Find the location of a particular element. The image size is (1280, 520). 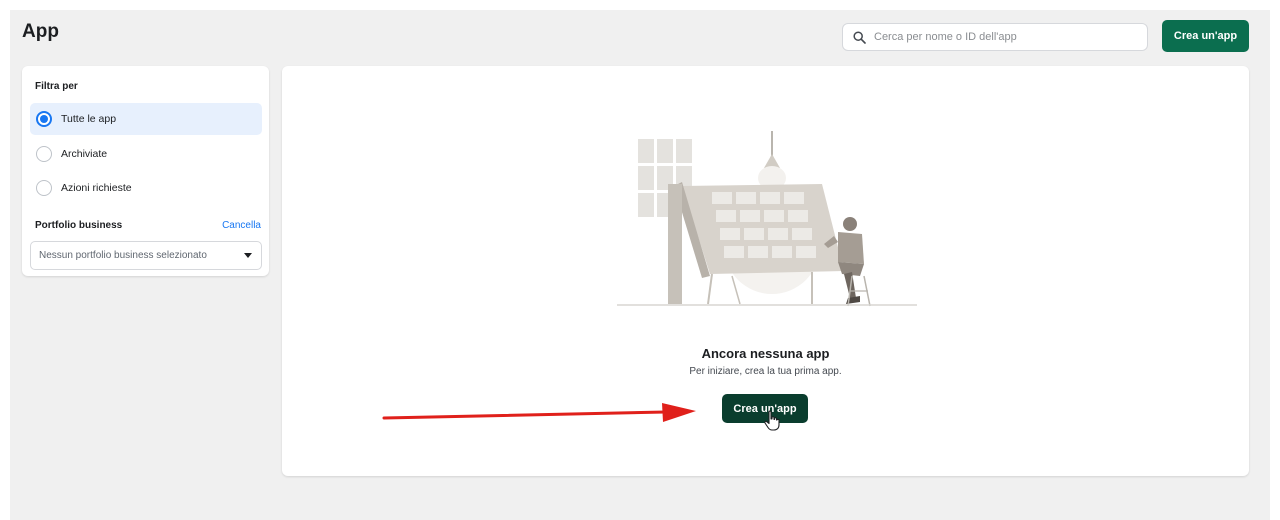

portfolio-label: Portfolio business is located at coordinates (79, 225).